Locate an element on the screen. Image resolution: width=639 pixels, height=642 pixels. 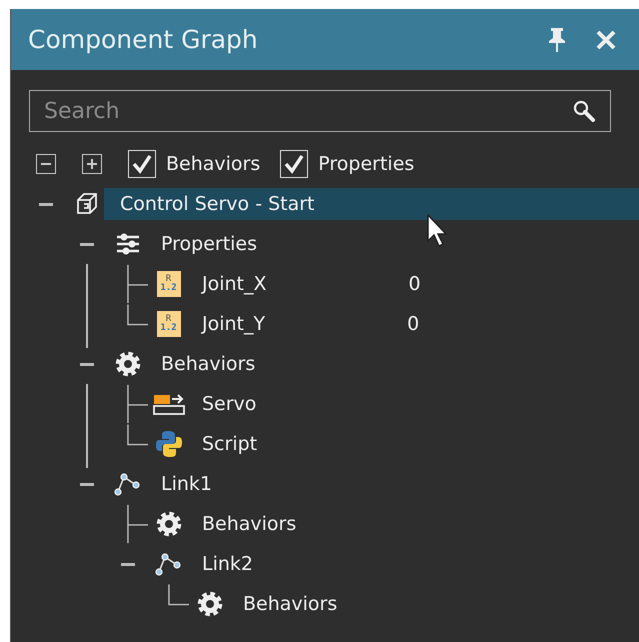
tree-item: Properties is located at coordinates (209, 244).